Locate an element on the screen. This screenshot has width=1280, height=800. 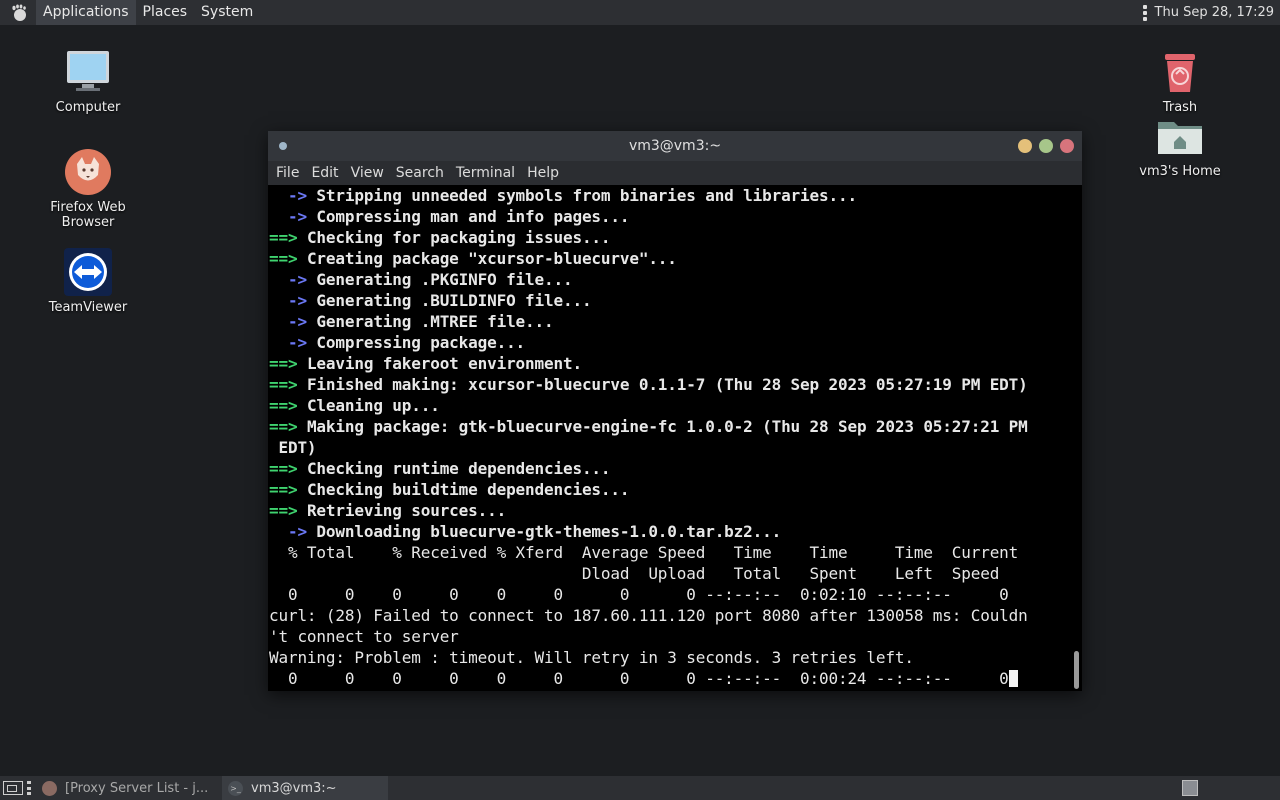
applications-menu: Applications is located at coordinates (86, 12).